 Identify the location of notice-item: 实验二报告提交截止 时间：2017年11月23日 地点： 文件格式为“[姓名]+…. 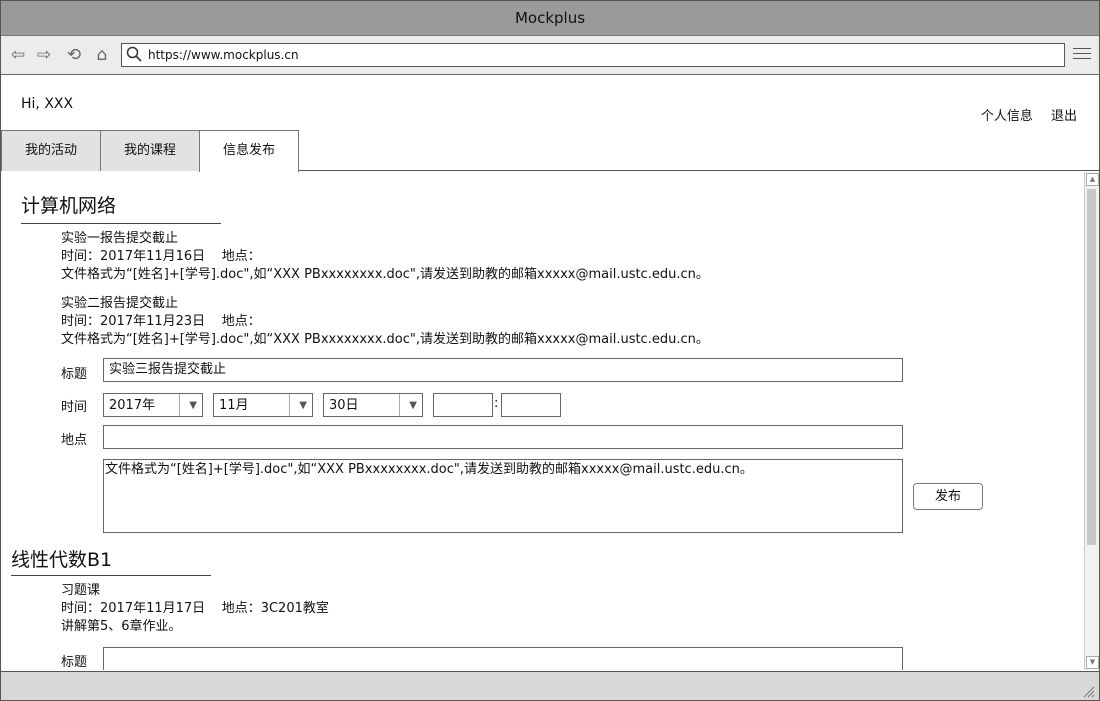
(385, 322).